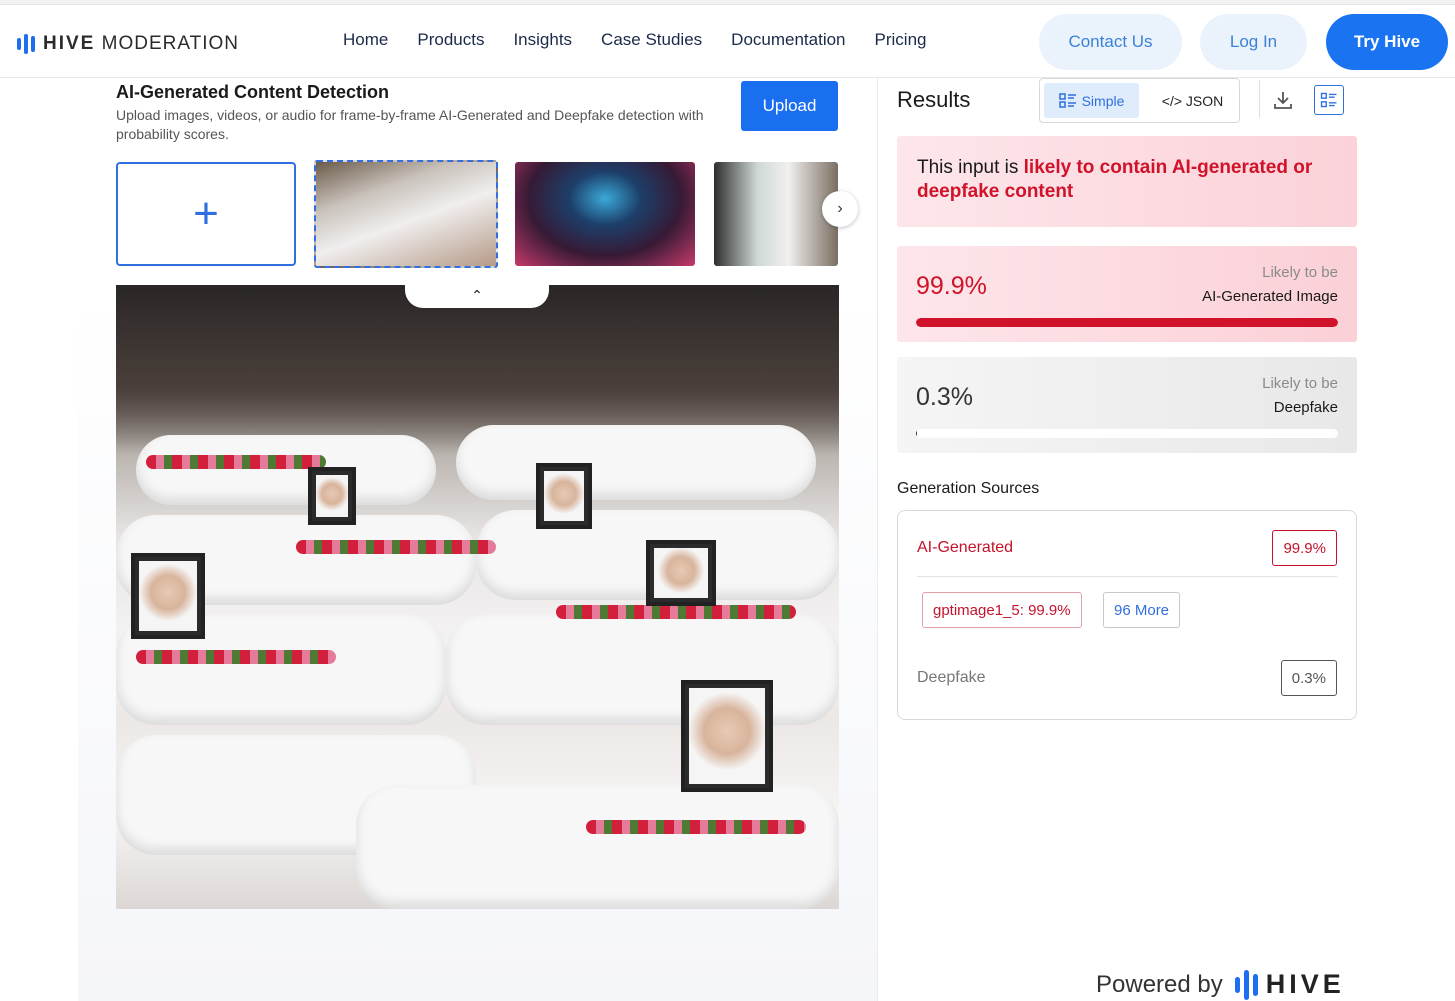  What do you see at coordinates (789, 106) in the screenshot?
I see `upload-button: Upload` at bounding box center [789, 106].